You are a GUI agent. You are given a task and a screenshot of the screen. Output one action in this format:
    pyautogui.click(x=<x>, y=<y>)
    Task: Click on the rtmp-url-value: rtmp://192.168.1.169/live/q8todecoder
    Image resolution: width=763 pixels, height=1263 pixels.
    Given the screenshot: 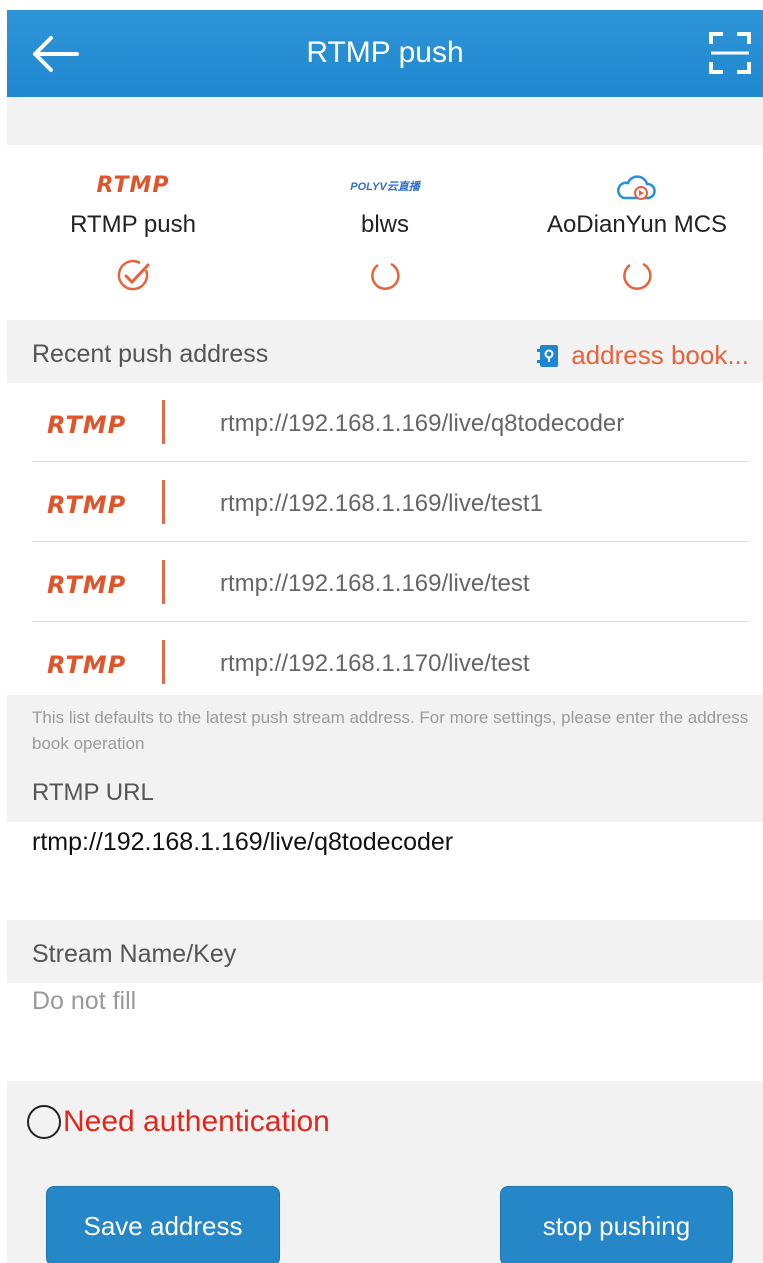 What is the action you would take?
    pyautogui.click(x=242, y=842)
    